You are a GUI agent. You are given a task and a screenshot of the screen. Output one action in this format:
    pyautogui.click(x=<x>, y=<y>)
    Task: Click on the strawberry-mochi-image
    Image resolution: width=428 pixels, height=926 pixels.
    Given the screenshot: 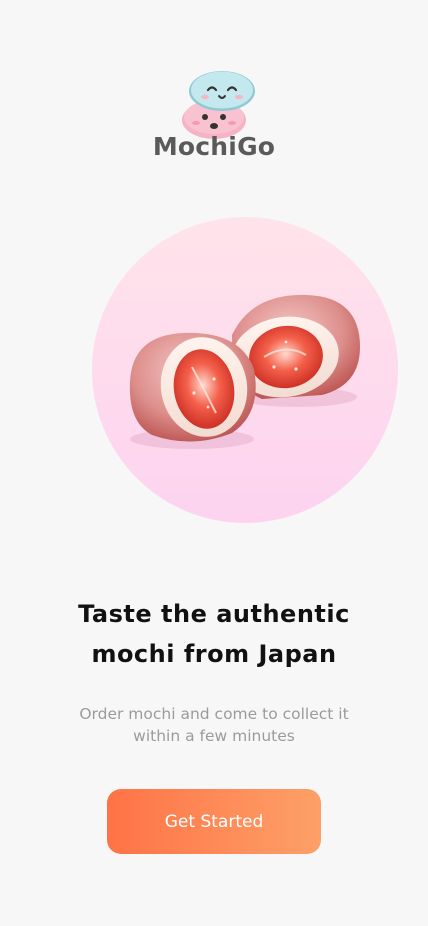 What is the action you would take?
    pyautogui.click(x=244, y=371)
    